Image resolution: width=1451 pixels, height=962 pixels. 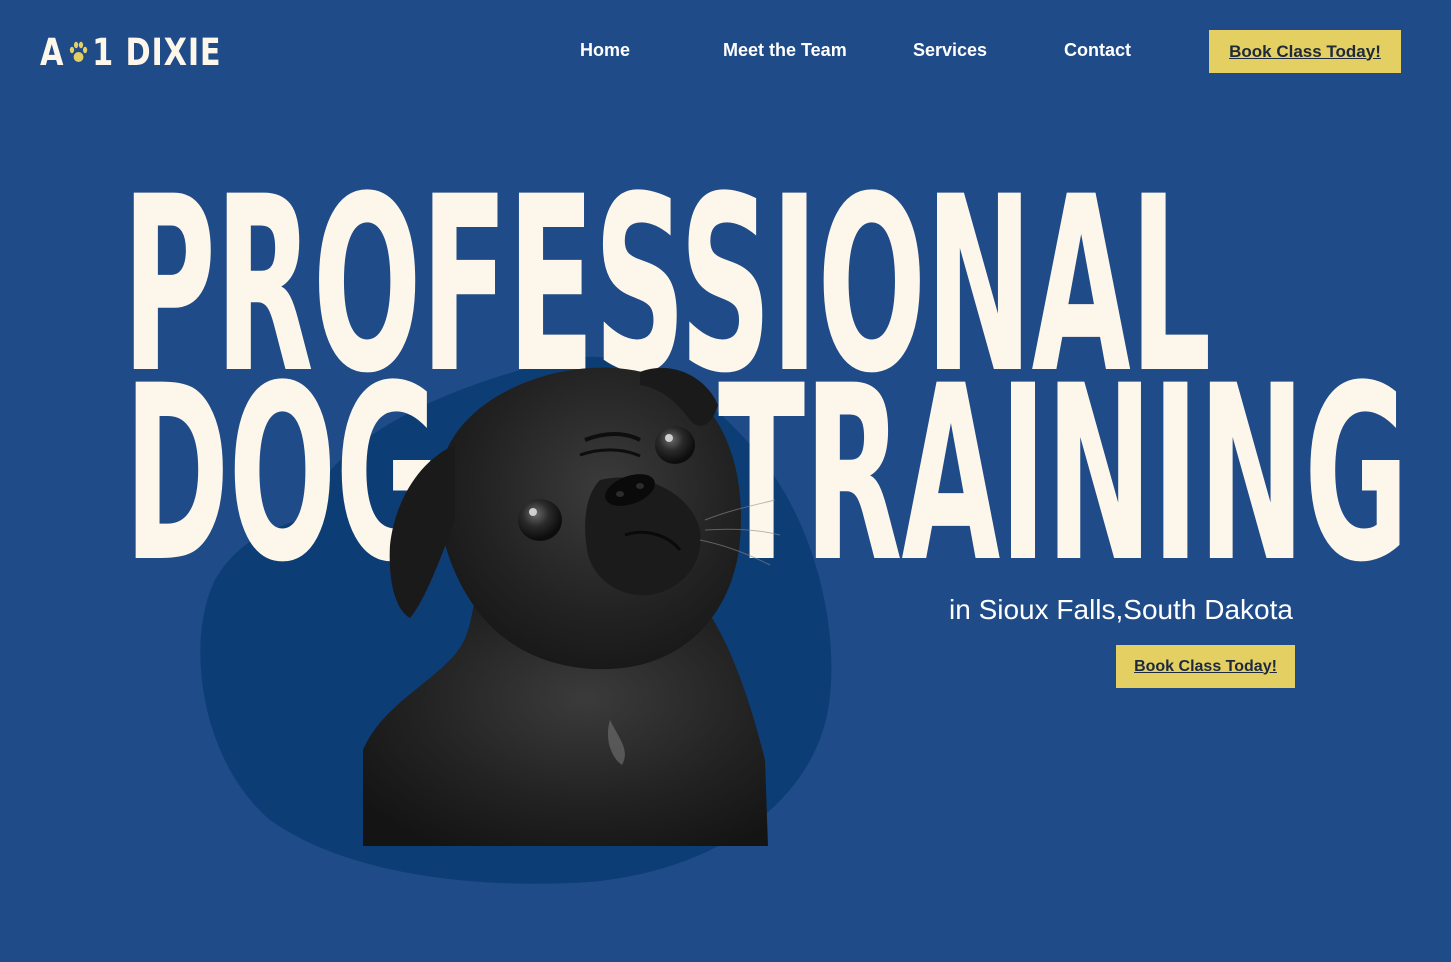 I want to click on hero-subtitle: in Sioux Falls,South Dakota, so click(x=1121, y=609).